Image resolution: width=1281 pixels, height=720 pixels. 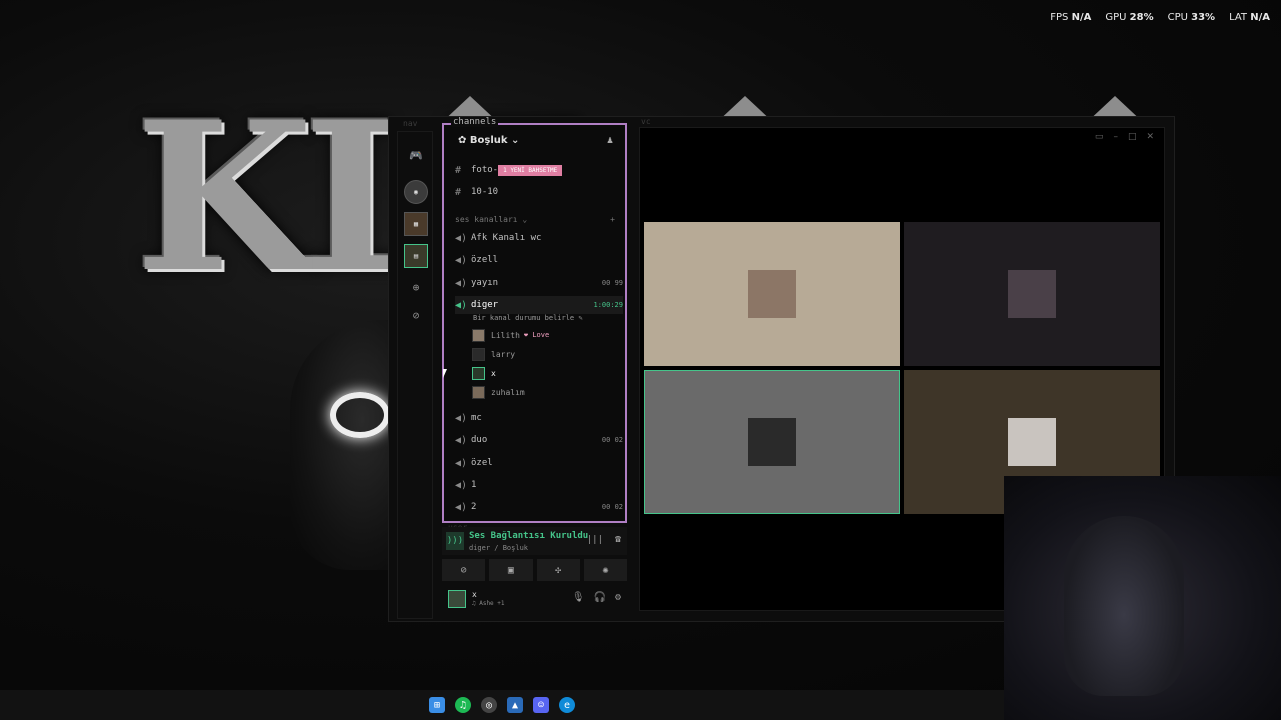 I want to click on edge-icon: e, so click(x=567, y=705).